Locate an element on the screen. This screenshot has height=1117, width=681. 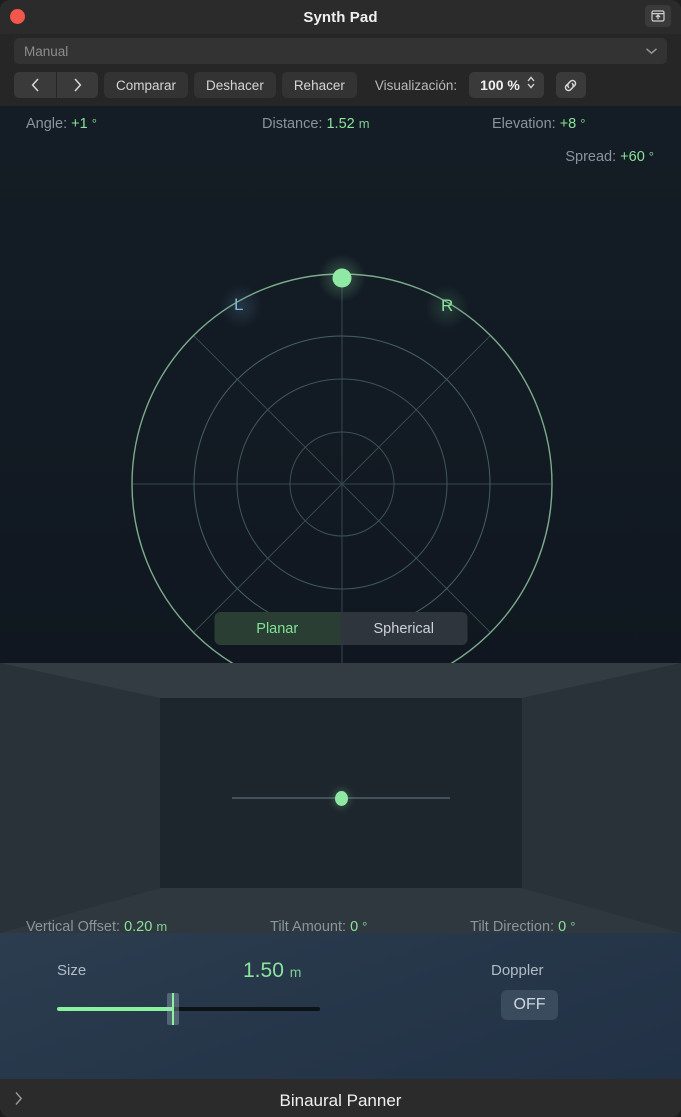
size-value-display: 1.50 m is located at coordinates (272, 971).